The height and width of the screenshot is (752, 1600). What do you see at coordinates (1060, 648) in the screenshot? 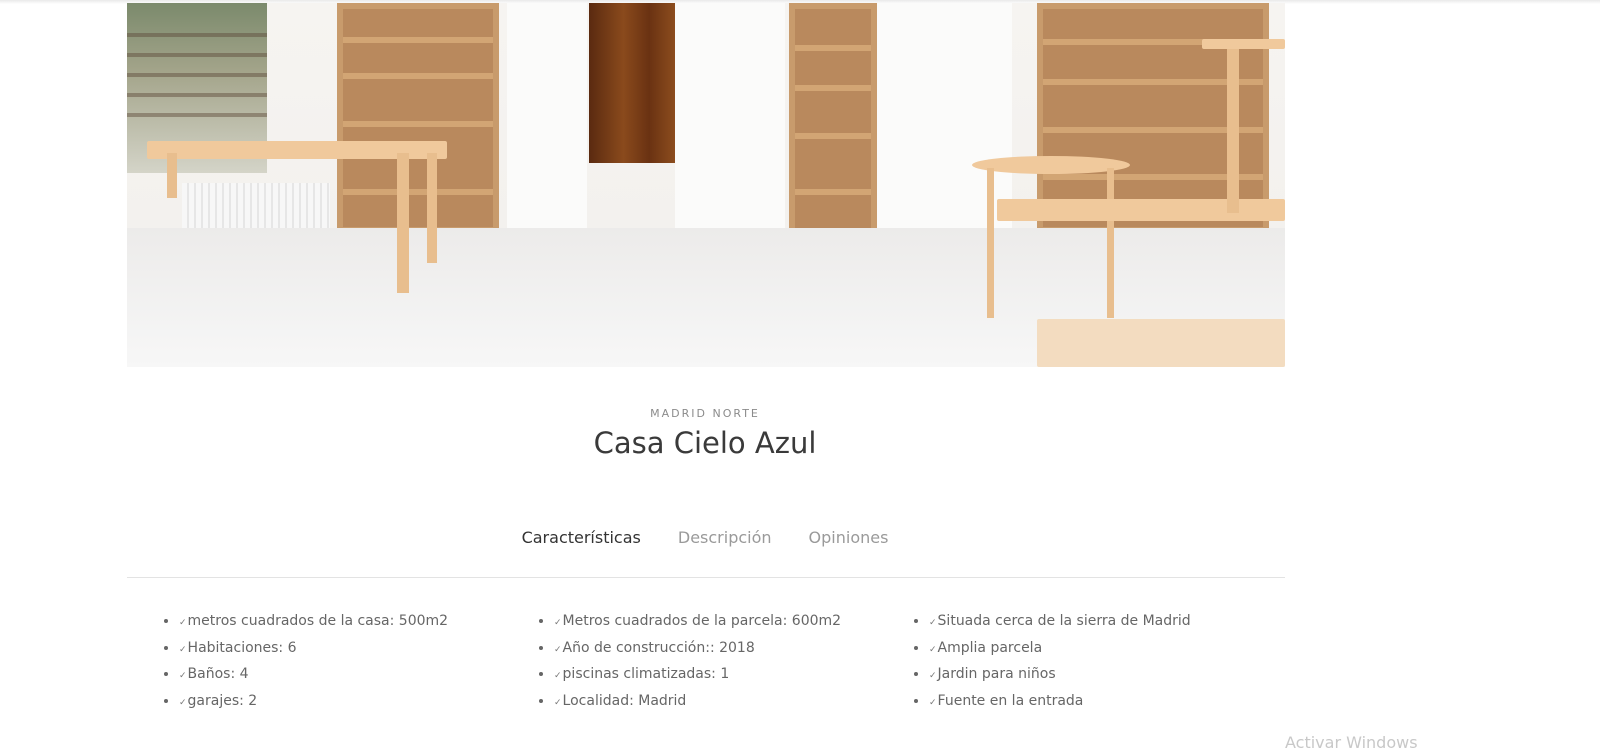
I see `feature-item: ✓Amplia parcela` at bounding box center [1060, 648].